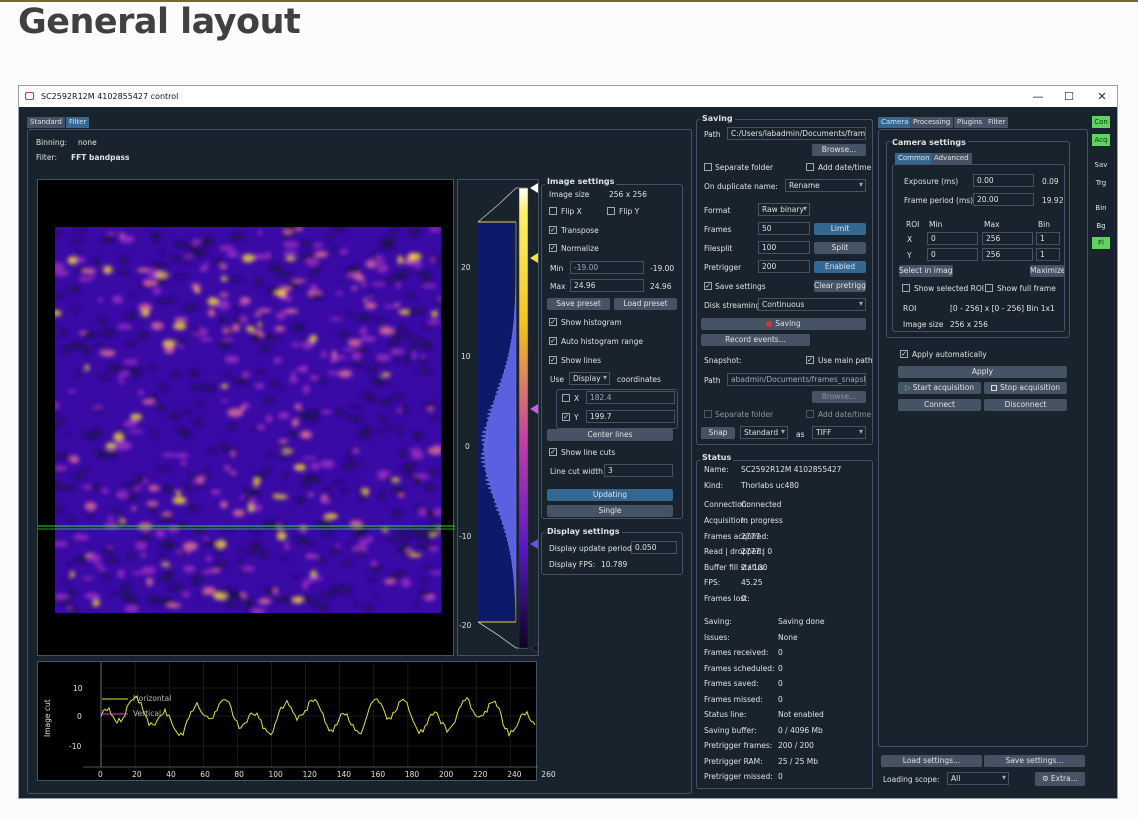 Image resolution: width=1138 pixels, height=818 pixels. Describe the element at coordinates (638, 470) in the screenshot. I see `line-cut-width-input: 3` at that location.